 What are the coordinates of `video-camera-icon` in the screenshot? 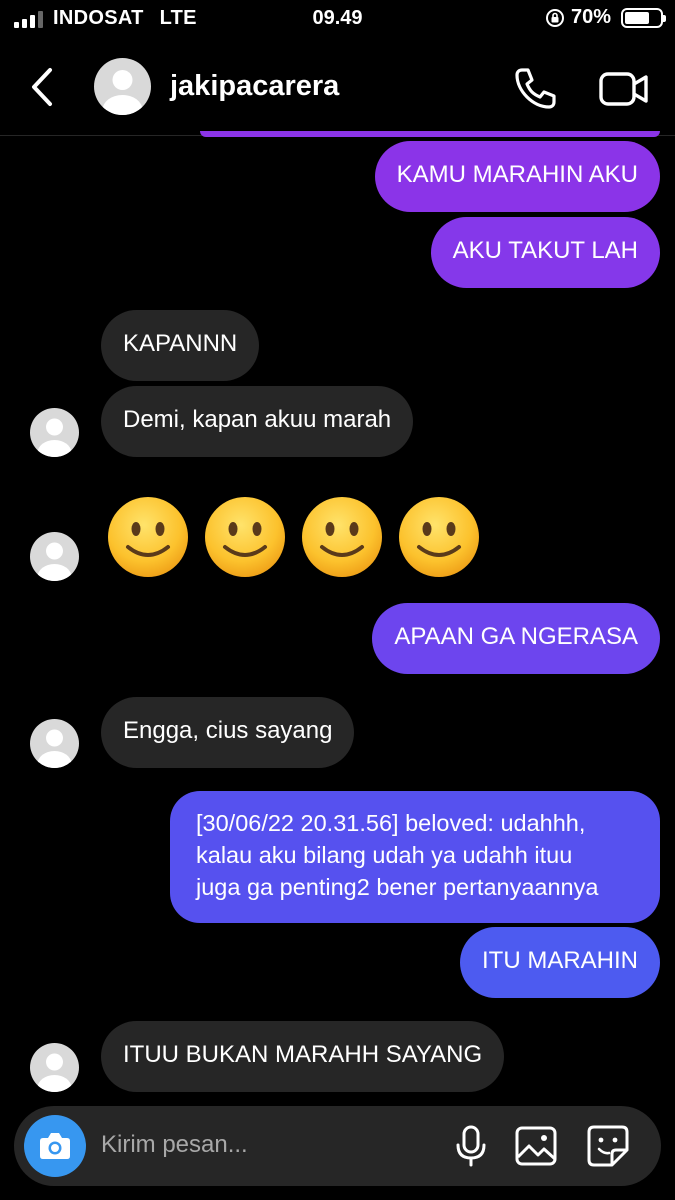 It's located at (624, 89).